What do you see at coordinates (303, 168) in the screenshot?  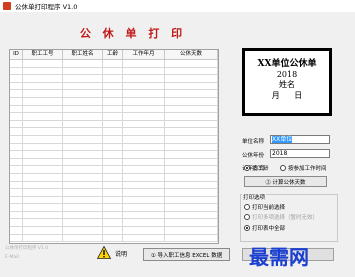 I see `radio-by-start-date: 按参加工作时间` at bounding box center [303, 168].